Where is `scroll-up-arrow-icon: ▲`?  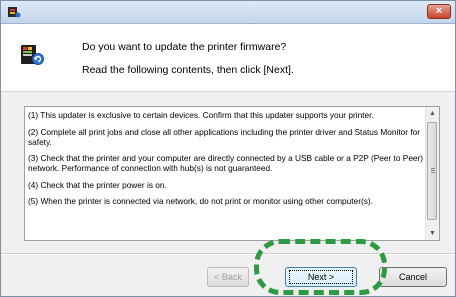 scroll-up-arrow-icon: ▲ is located at coordinates (432, 113).